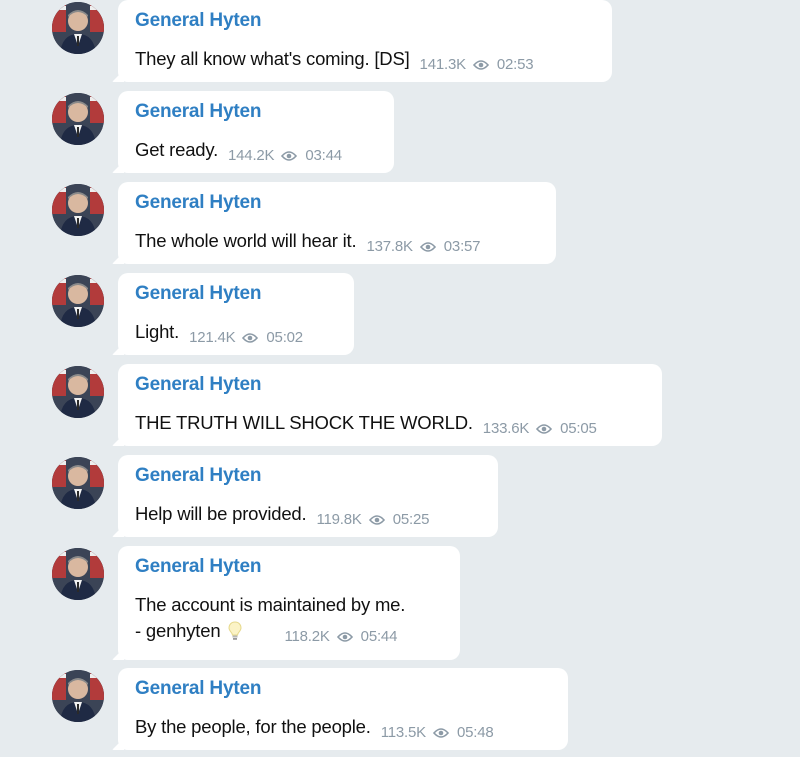 Image resolution: width=800 pixels, height=757 pixels. Describe the element at coordinates (178, 630) in the screenshot. I see `message-text-signature: - genhyten` at that location.